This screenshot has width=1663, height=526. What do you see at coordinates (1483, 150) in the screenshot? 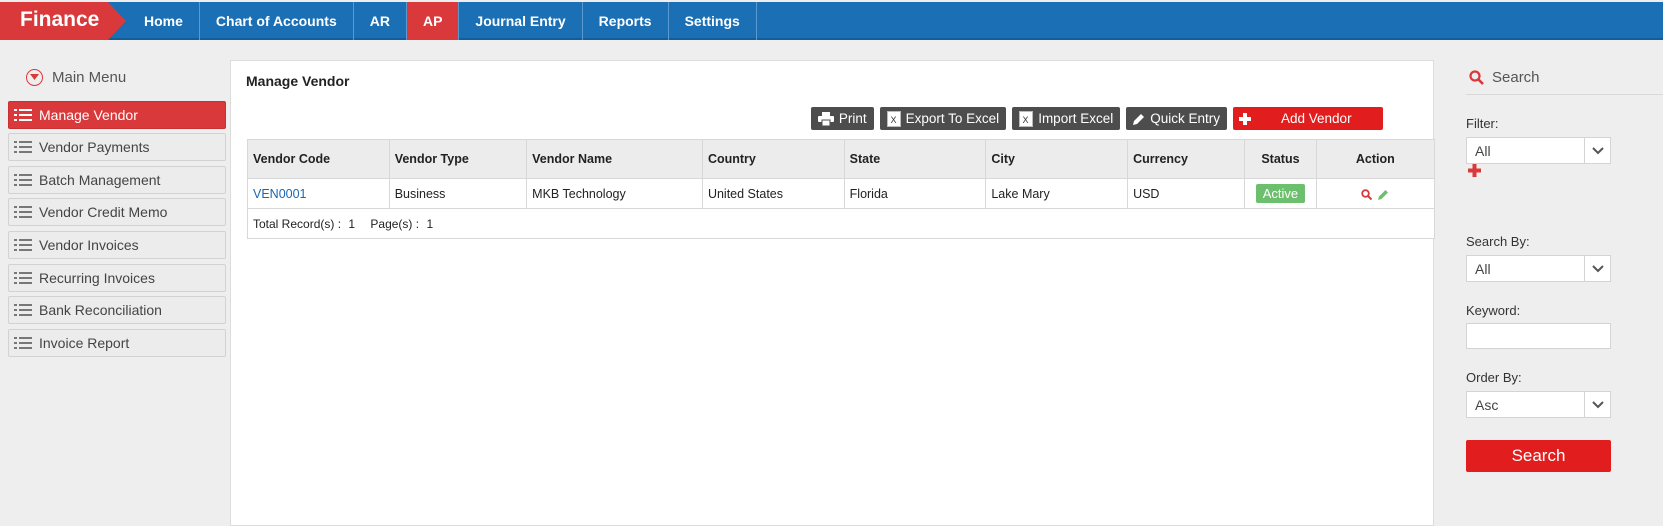
I see `filter-select-value: All` at bounding box center [1483, 150].